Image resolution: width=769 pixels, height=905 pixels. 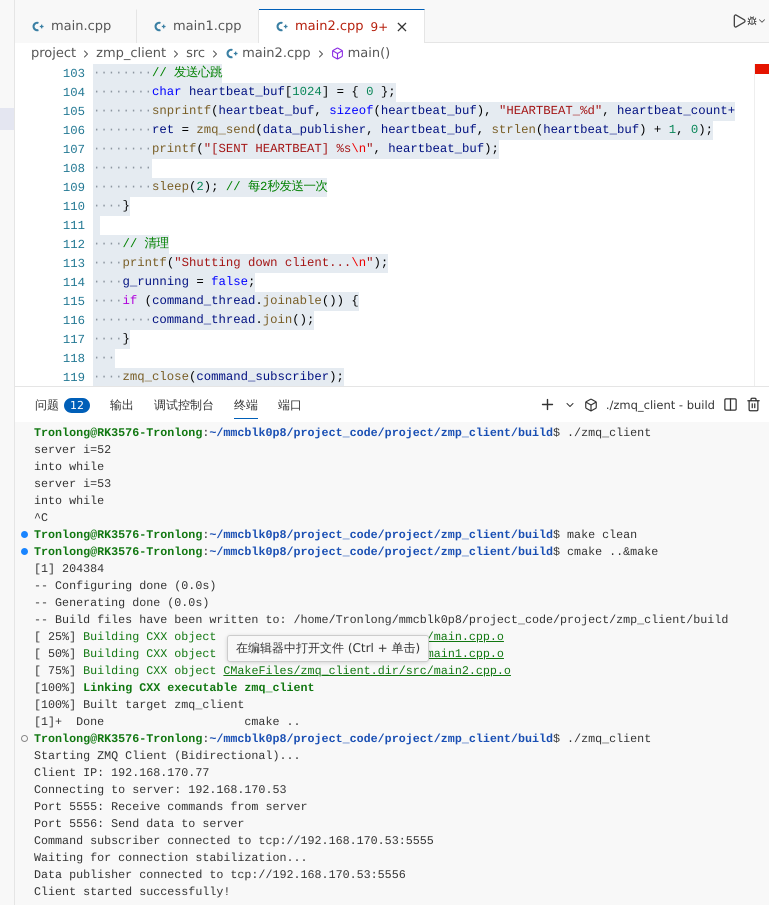 What do you see at coordinates (74, 263) in the screenshot?
I see `line-number: 113` at bounding box center [74, 263].